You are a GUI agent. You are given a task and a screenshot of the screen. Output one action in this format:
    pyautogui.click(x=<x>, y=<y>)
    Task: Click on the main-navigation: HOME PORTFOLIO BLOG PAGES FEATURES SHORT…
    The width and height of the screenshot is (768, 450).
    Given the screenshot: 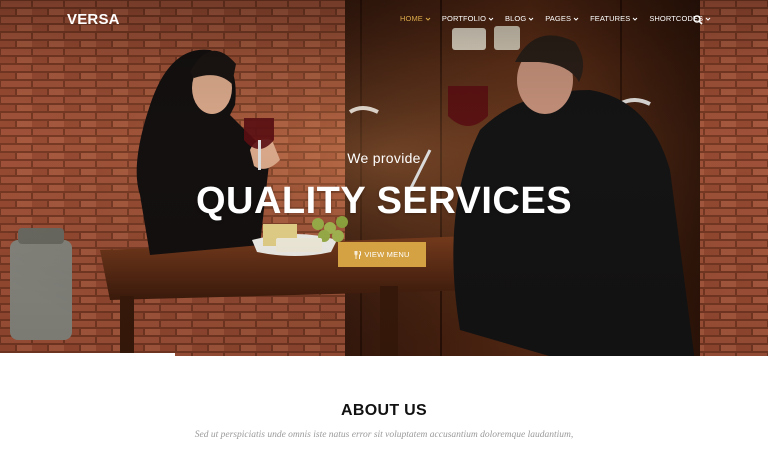 What is the action you would take?
    pyautogui.click(x=561, y=18)
    